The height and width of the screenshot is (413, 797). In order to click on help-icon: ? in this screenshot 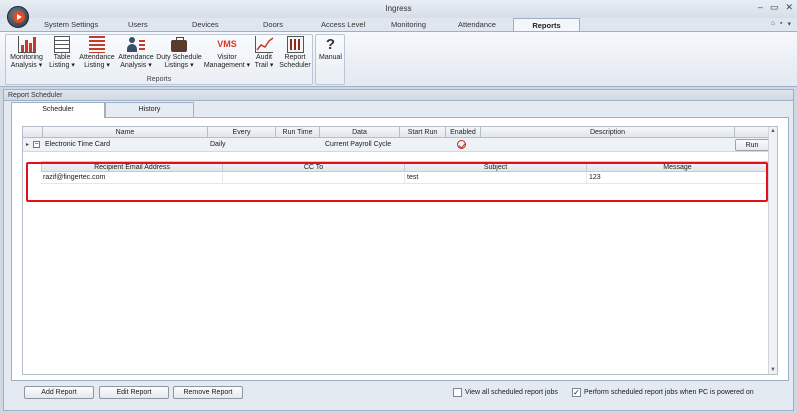, I will do `click(330, 44)`.